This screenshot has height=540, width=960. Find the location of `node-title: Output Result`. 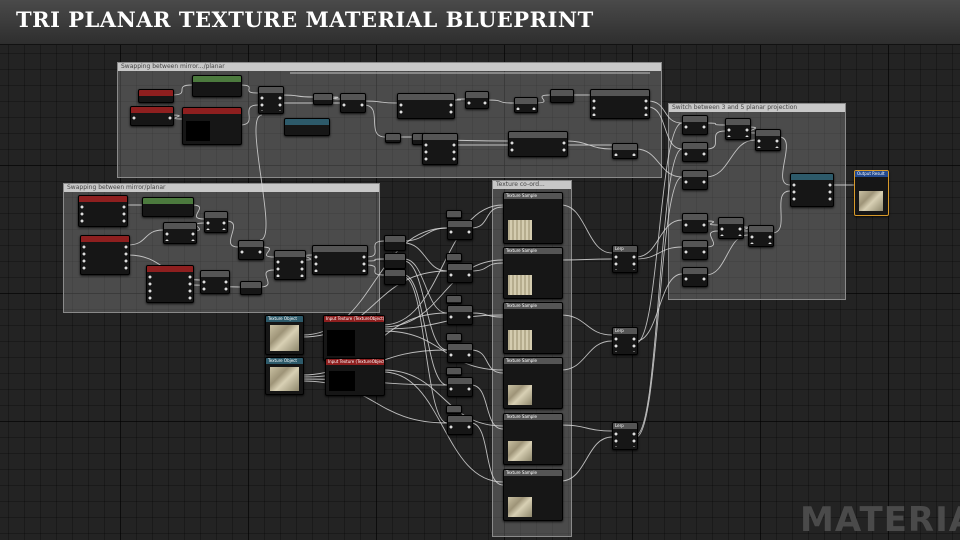

node-title: Output Result is located at coordinates (871, 174).